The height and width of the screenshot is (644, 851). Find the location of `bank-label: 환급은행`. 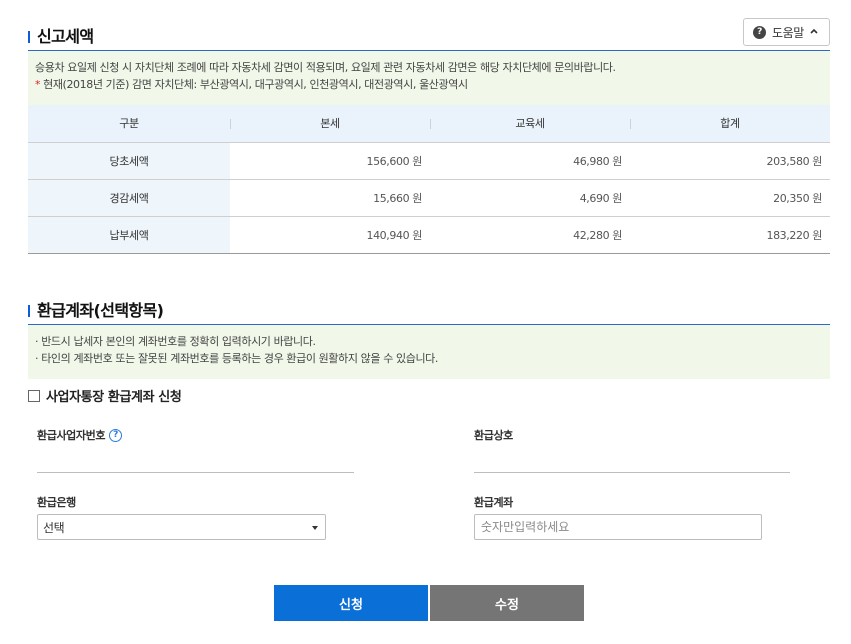

bank-label: 환급은행 is located at coordinates (56, 502).